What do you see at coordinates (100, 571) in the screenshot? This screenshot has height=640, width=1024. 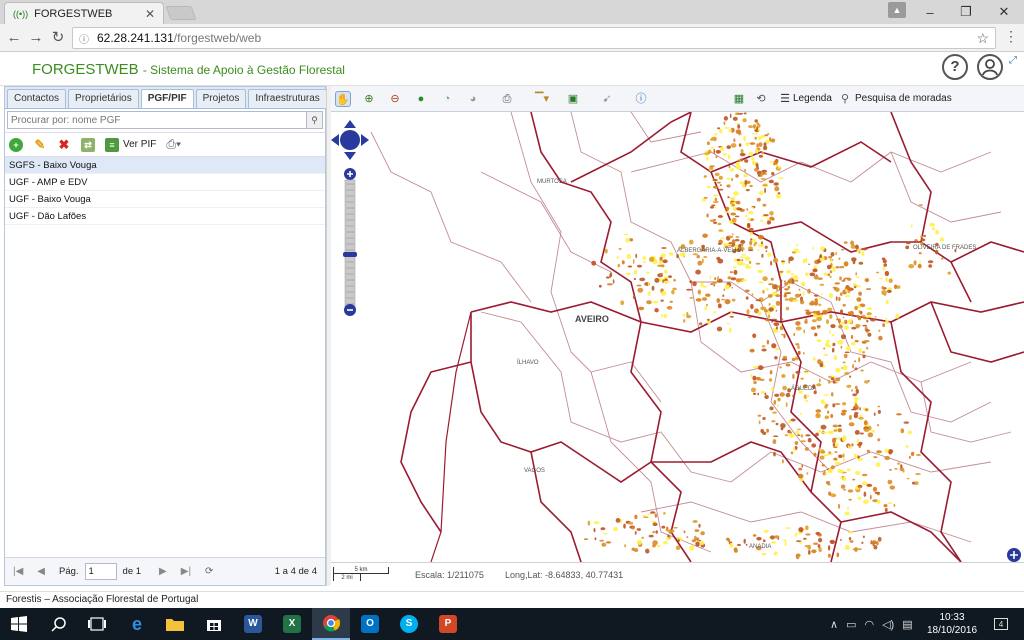 I see `page-number-input: 1` at bounding box center [100, 571].